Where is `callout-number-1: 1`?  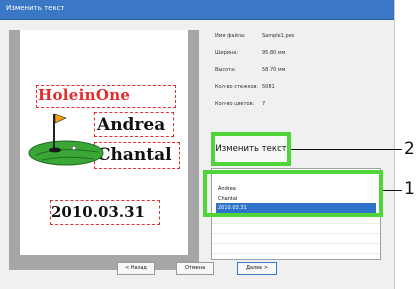
callout-number-1: 1 is located at coordinates (409, 189).